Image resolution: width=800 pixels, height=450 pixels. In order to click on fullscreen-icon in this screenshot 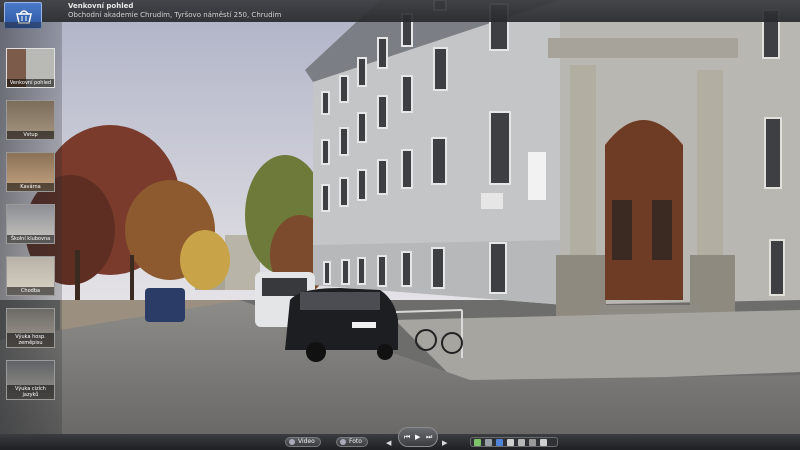, I will do `click(543, 442)`.